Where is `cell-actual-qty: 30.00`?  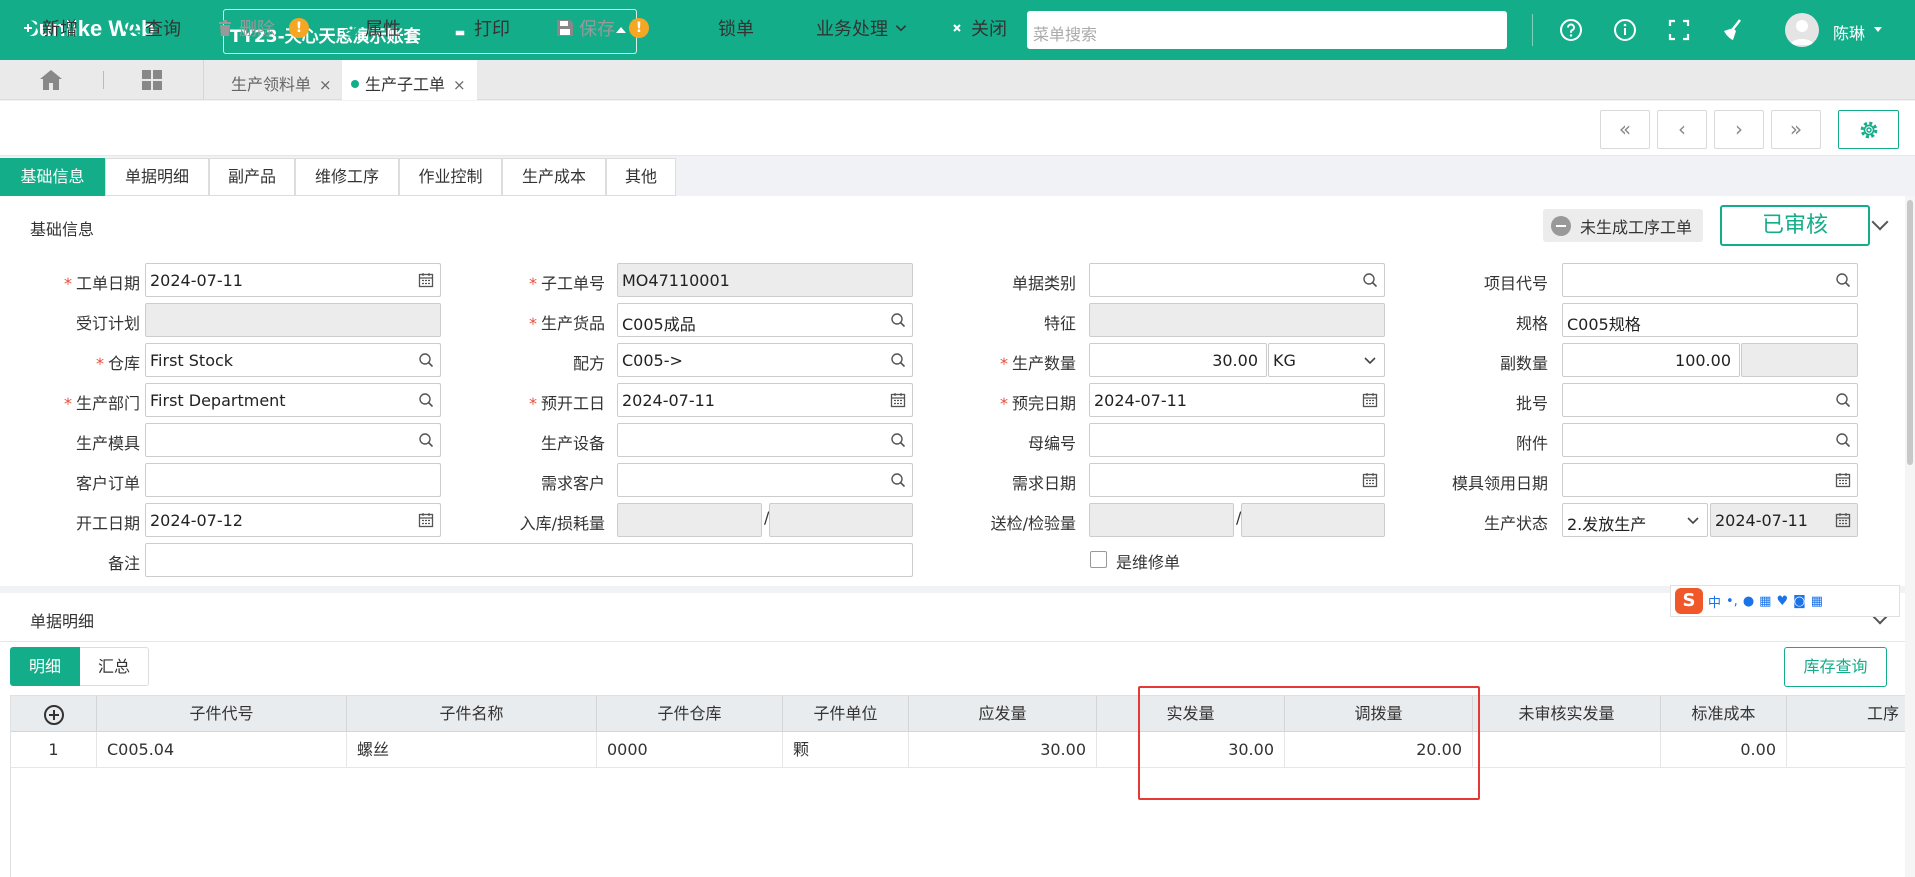 cell-actual-qty: 30.00 is located at coordinates (1191, 750).